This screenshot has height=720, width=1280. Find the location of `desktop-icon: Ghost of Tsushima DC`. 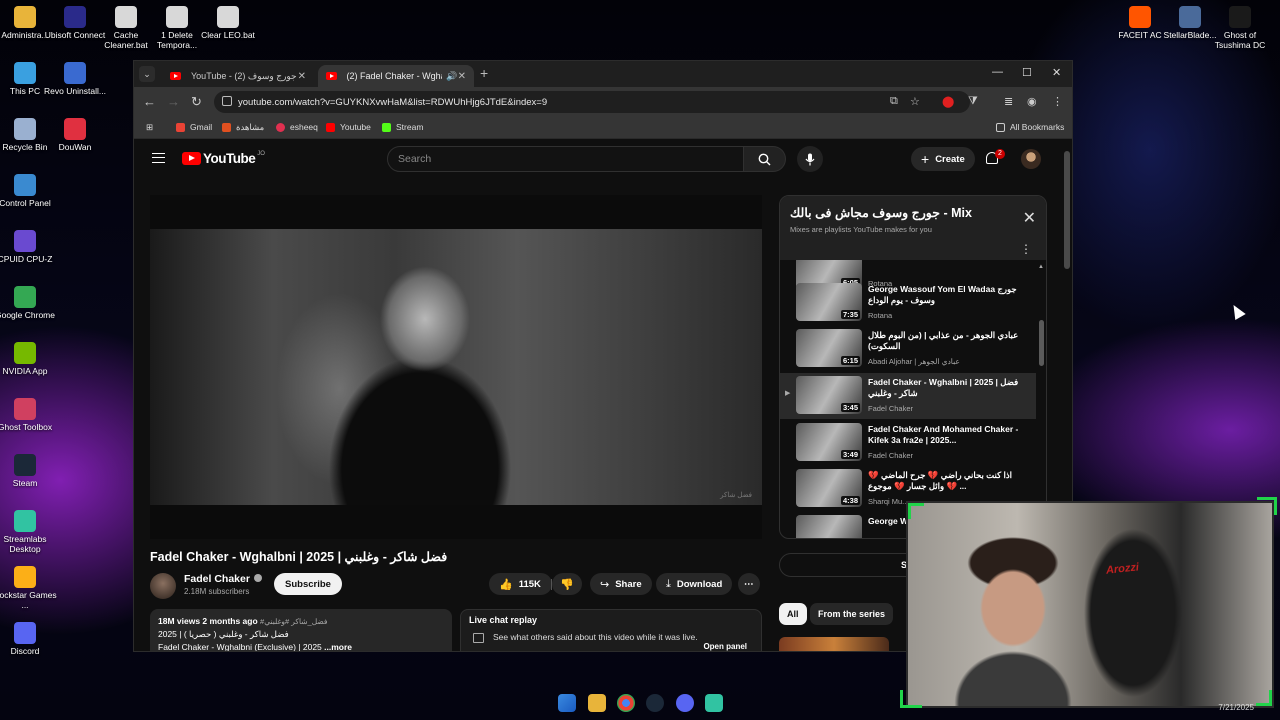

desktop-icon: Ghost of Tsushima DC is located at coordinates (1240, 28).